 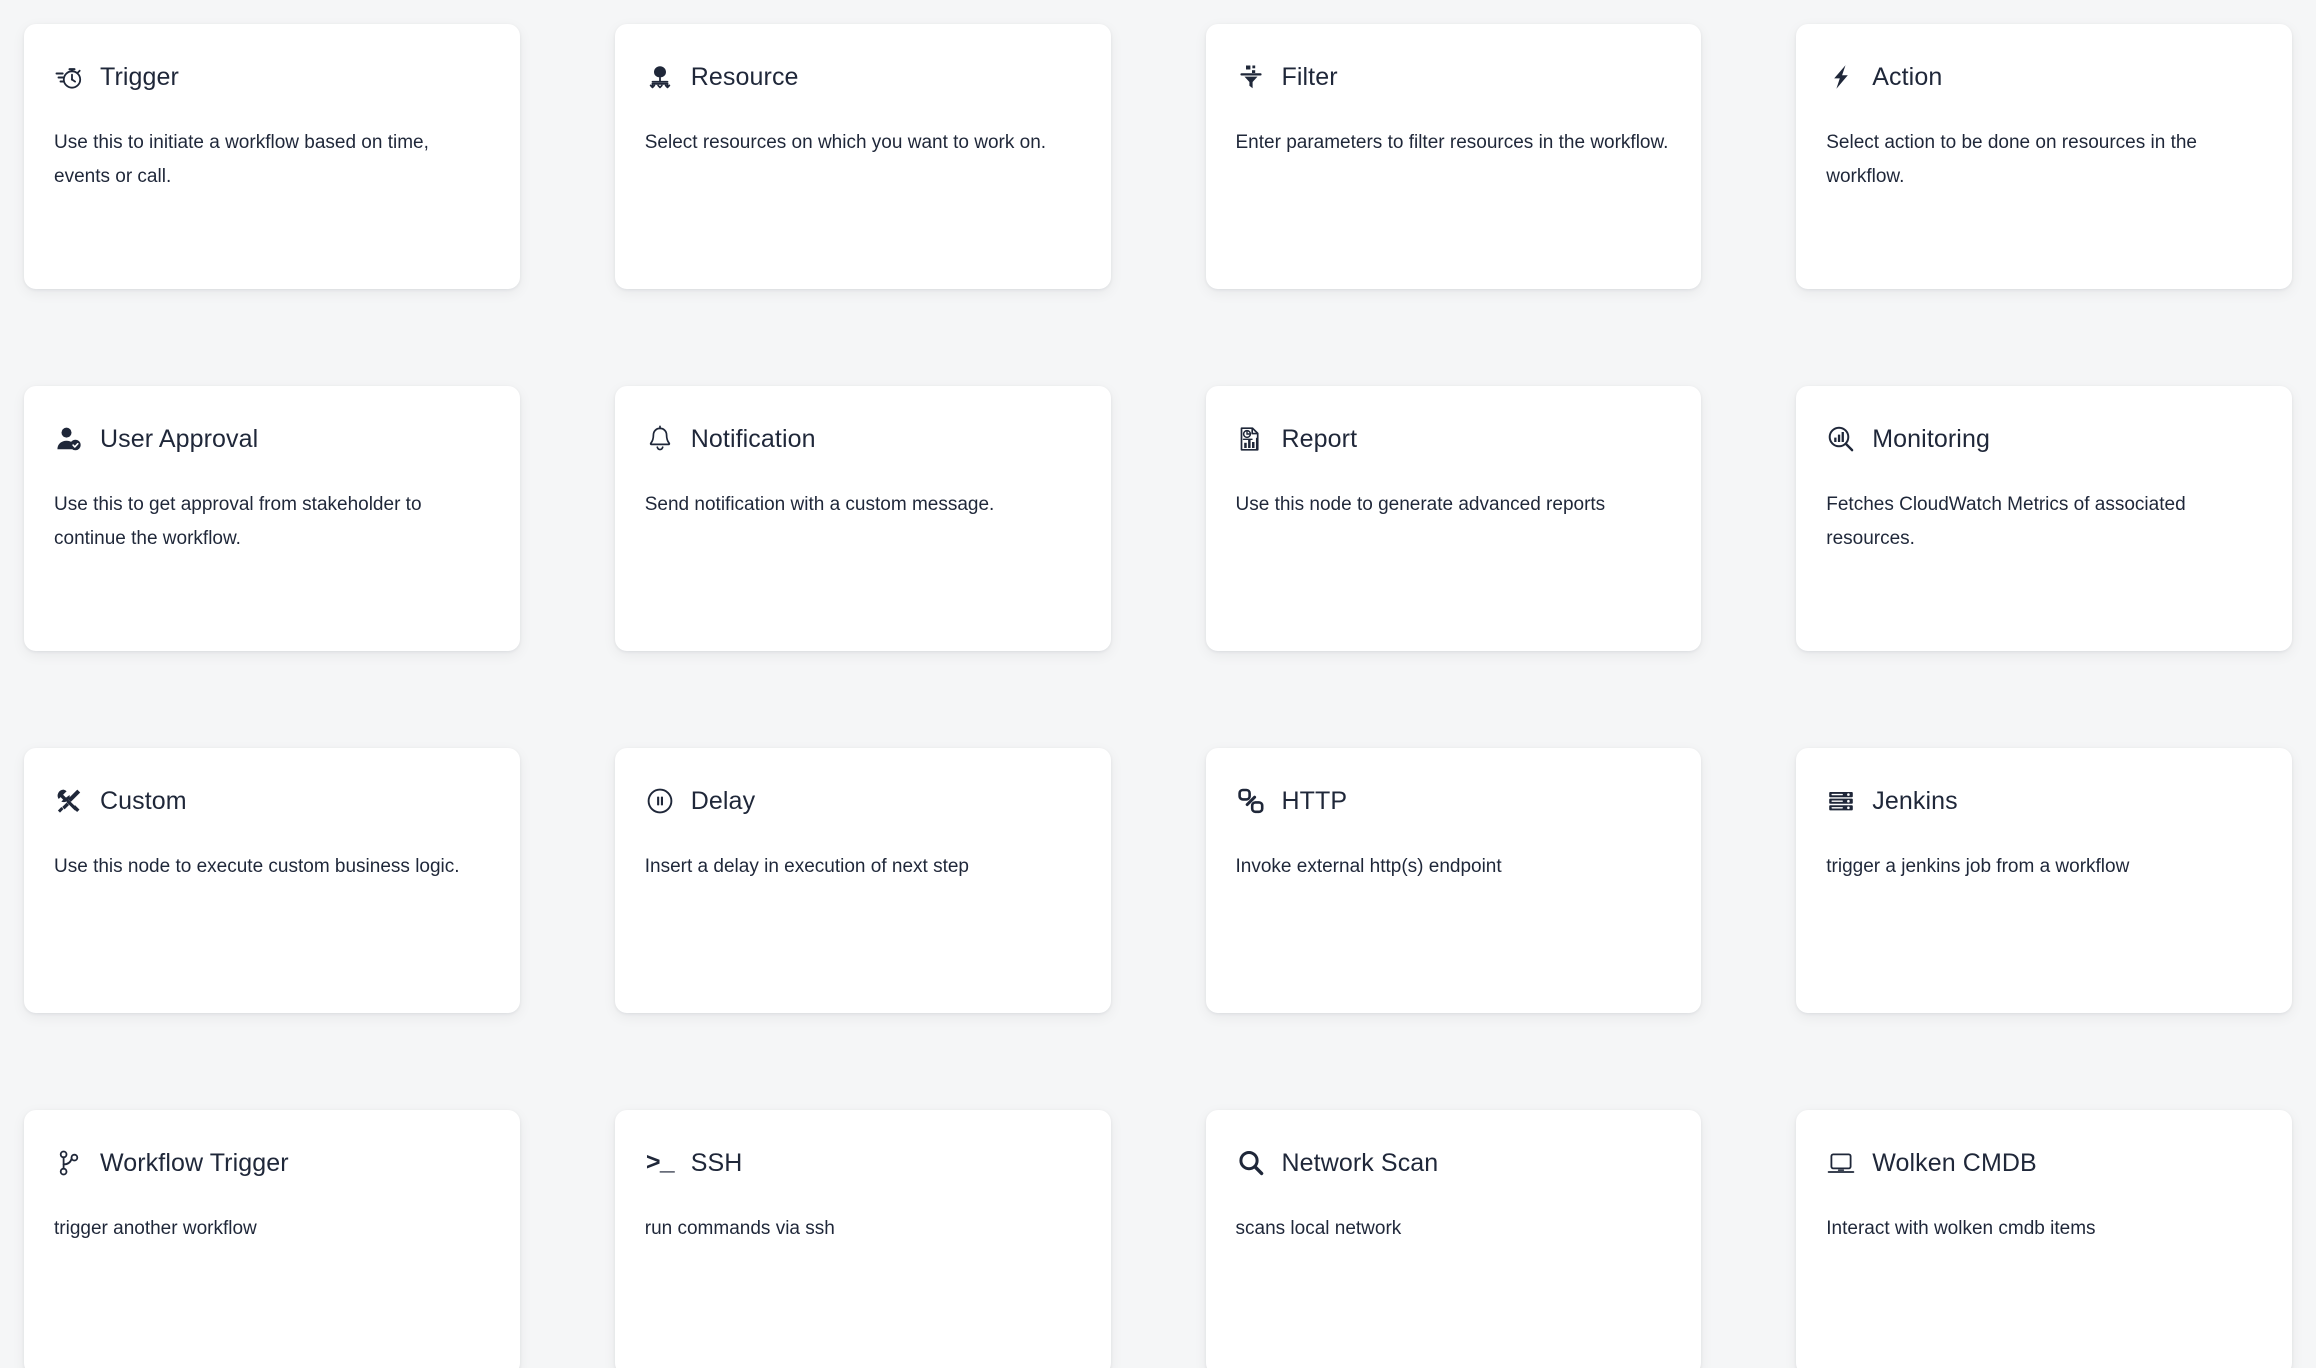 What do you see at coordinates (863, 439) in the screenshot?
I see `card-header: Notification` at bounding box center [863, 439].